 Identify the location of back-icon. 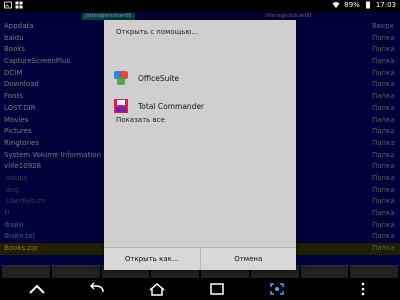
(97, 289).